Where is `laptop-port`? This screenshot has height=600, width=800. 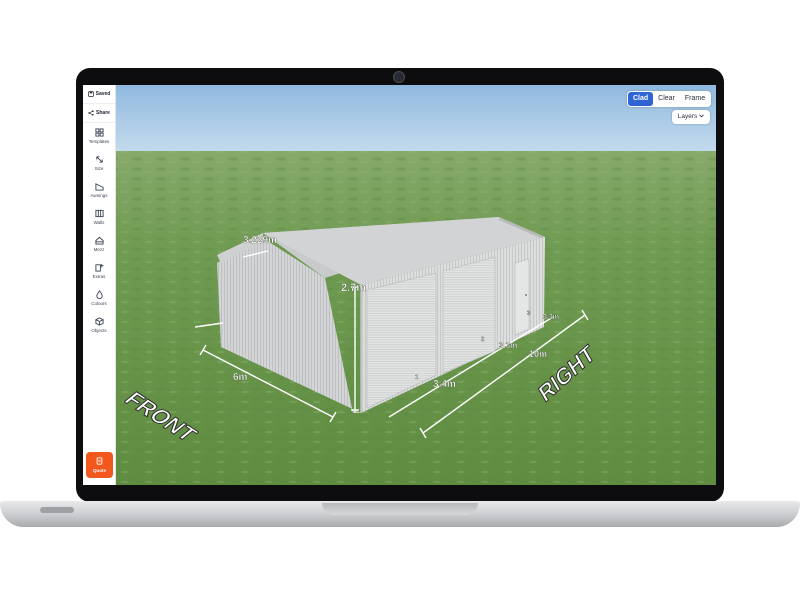
laptop-port is located at coordinates (57, 510).